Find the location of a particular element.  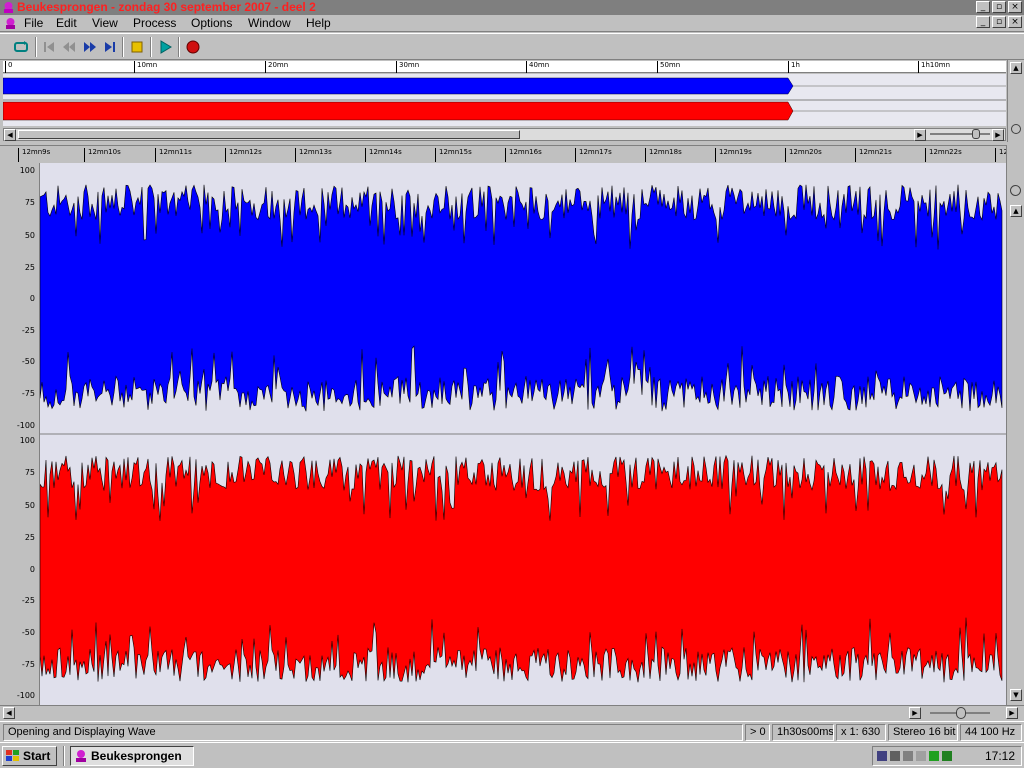

ruler-label: 12mn12s is located at coordinates (243, 155).